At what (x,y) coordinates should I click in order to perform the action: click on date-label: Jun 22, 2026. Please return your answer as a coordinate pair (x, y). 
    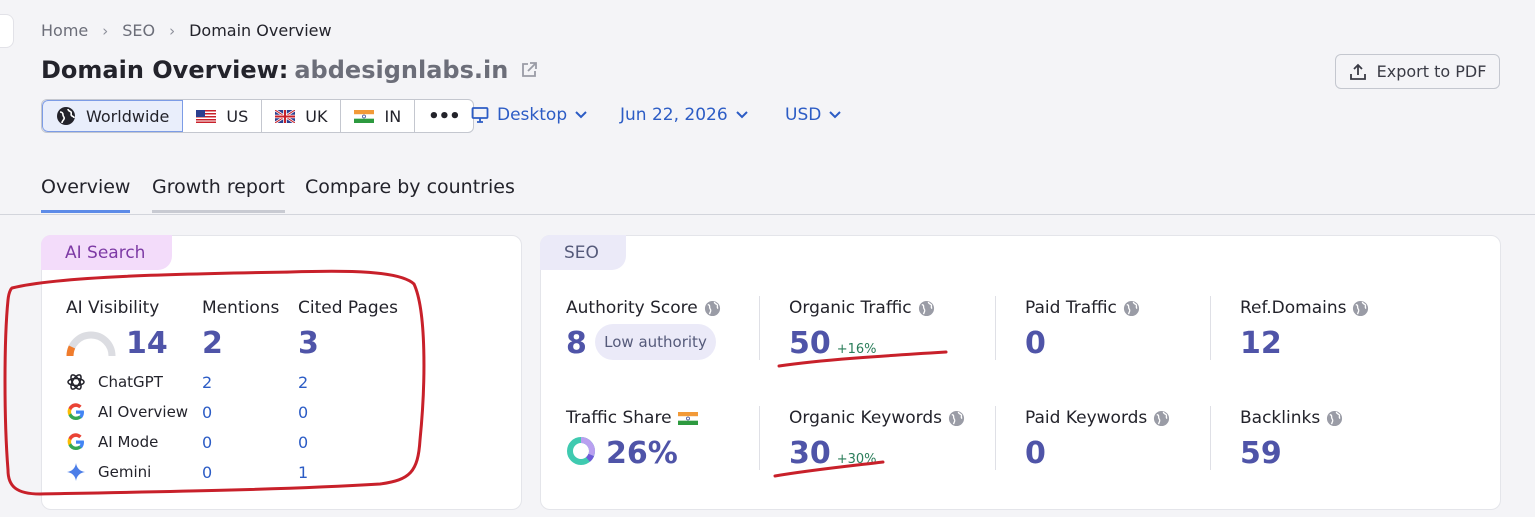
    Looking at the image, I should click on (674, 115).